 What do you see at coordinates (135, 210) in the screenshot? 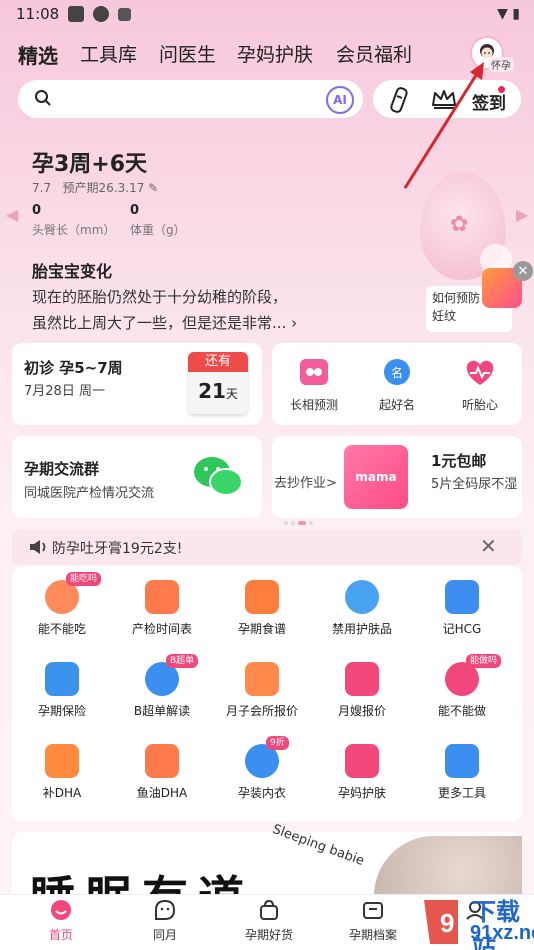
I see `weight-value: 0` at bounding box center [135, 210].